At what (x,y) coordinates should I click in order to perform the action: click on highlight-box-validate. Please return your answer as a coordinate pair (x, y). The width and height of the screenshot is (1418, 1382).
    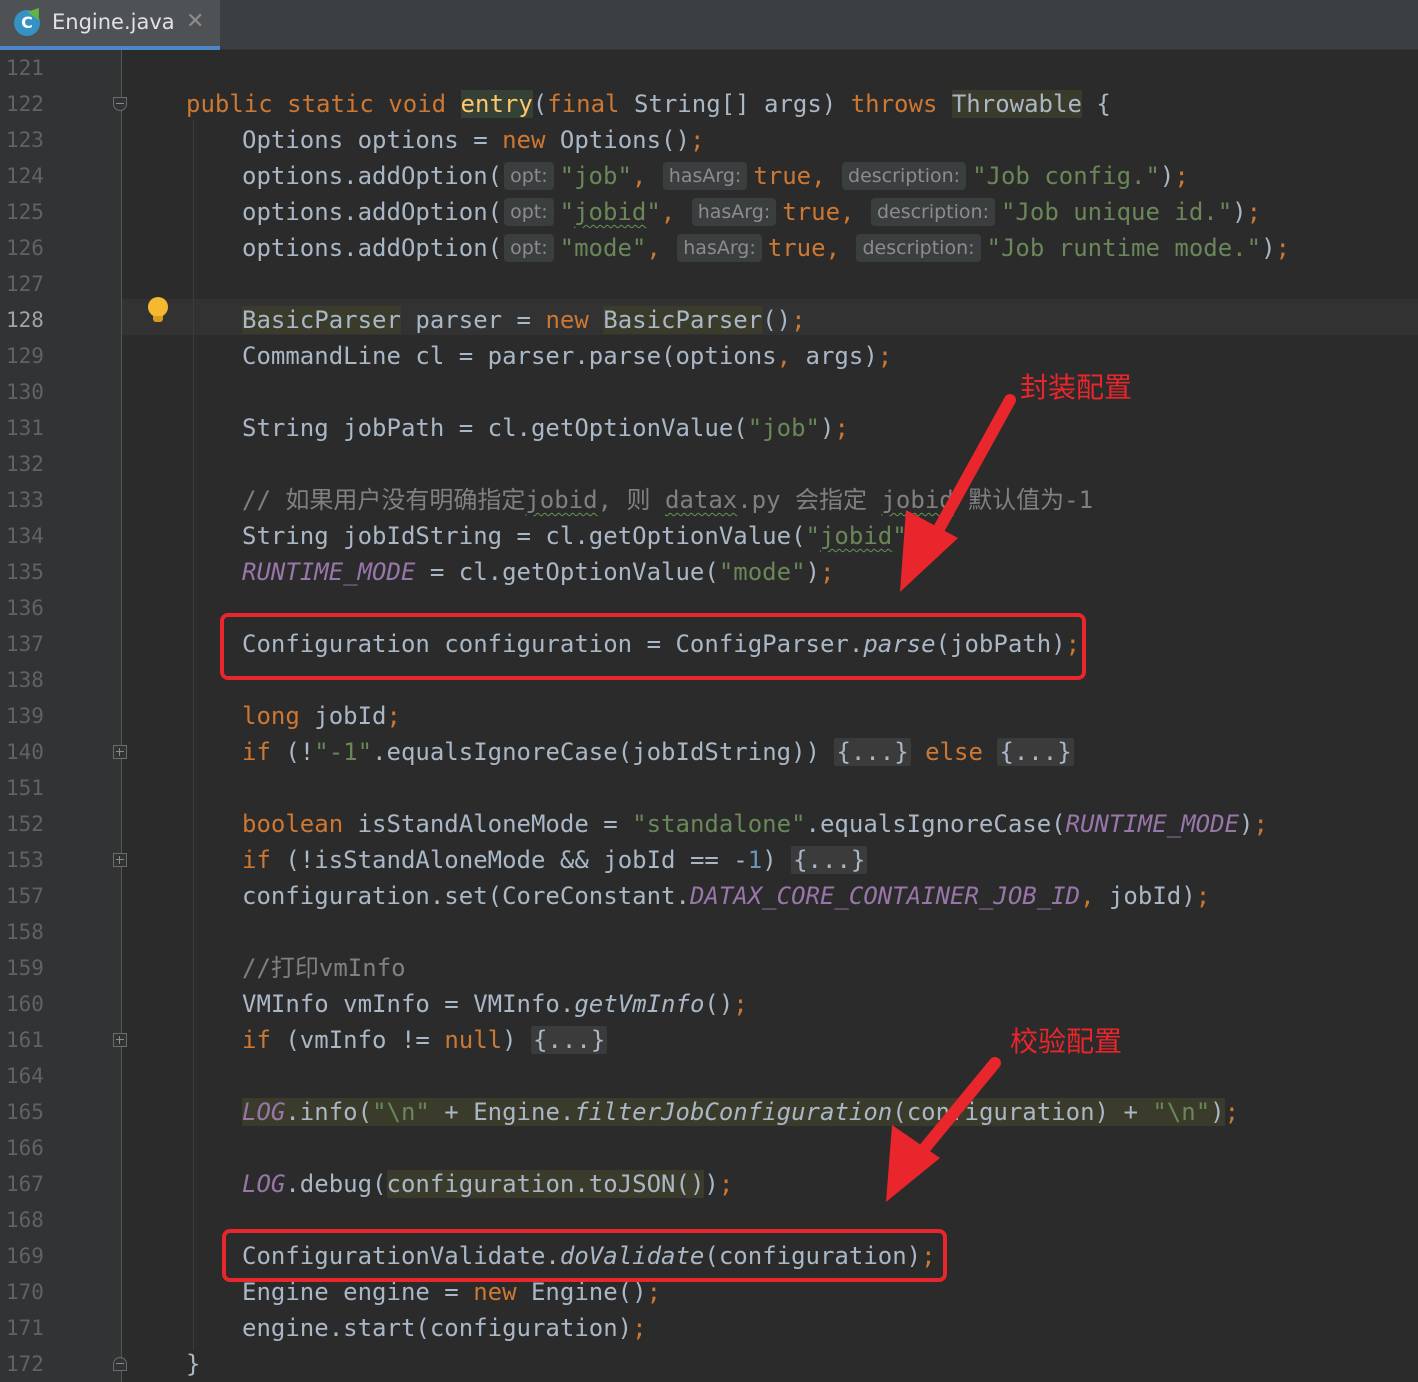
    Looking at the image, I should click on (584, 1255).